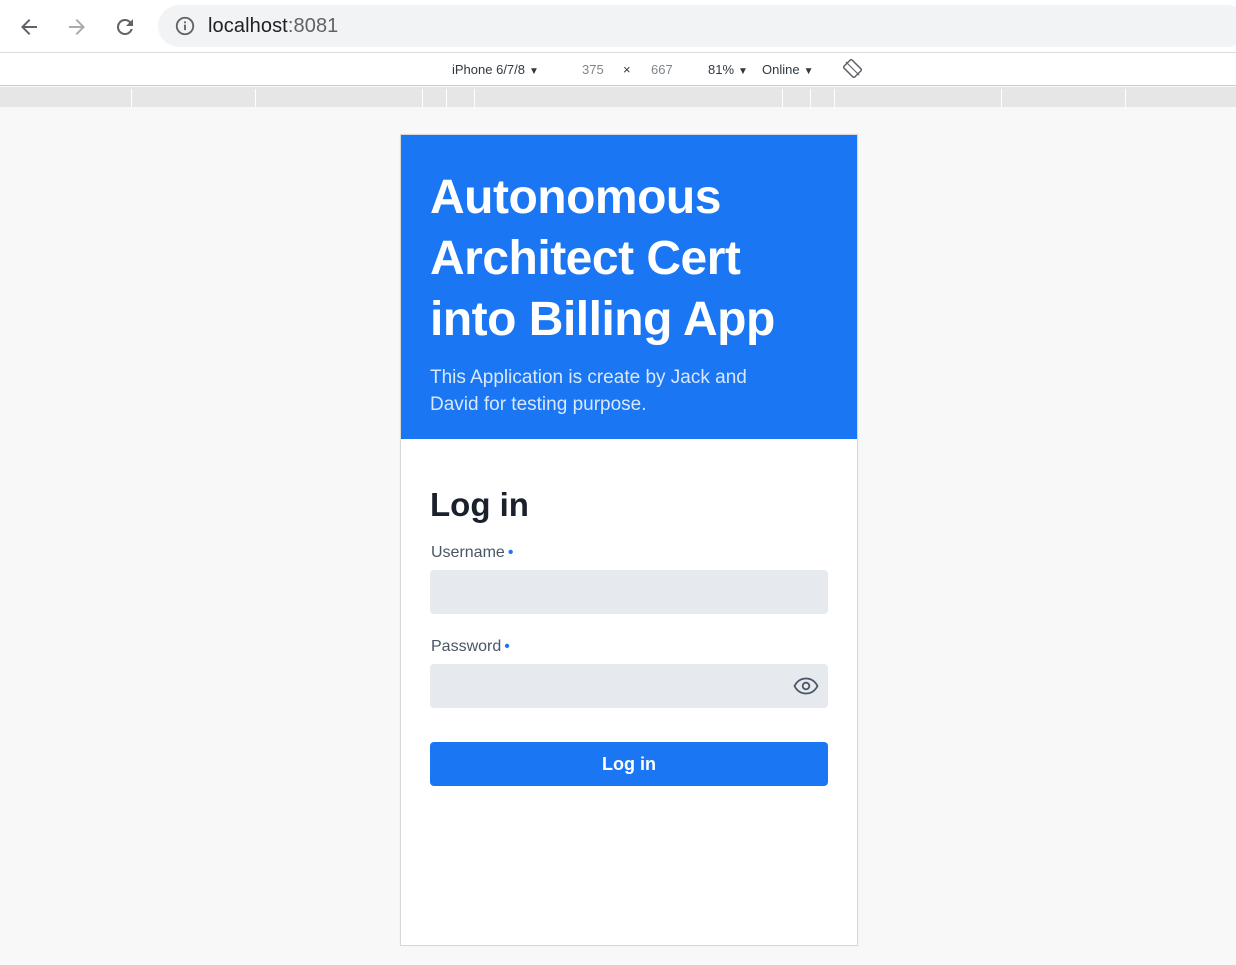 Image resolution: width=1236 pixels, height=965 pixels. What do you see at coordinates (575, 197) in the screenshot?
I see `app-title-line: Autonomous` at bounding box center [575, 197].